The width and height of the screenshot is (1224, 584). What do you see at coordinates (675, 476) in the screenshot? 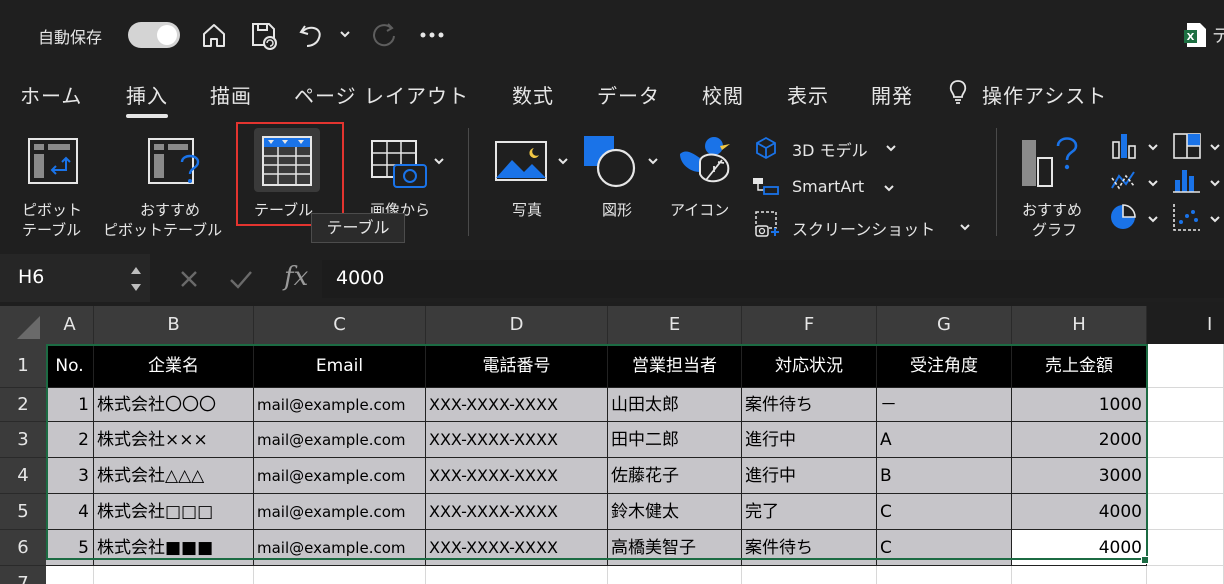
I see `table-cell: 佐藤花子` at bounding box center [675, 476].